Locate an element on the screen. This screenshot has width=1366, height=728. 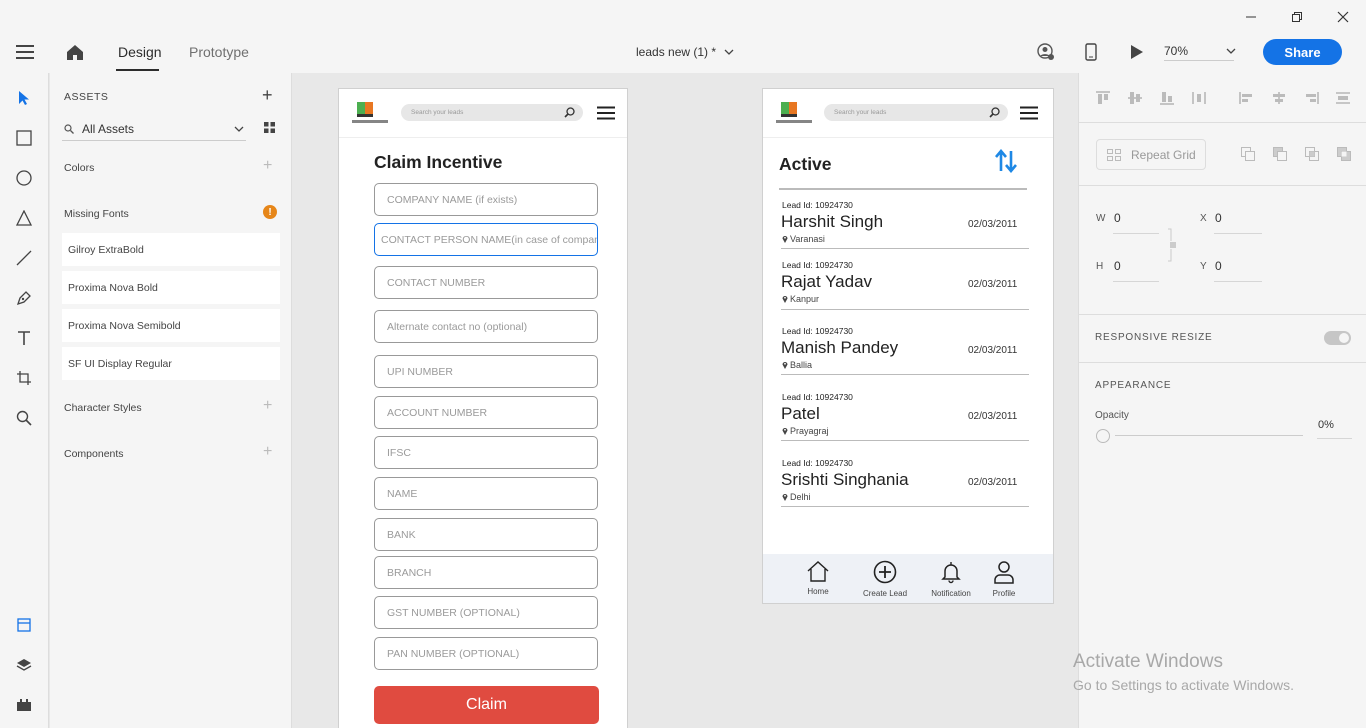
contact-person-field: CONTACT PERSON NAME(in case of company) is located at coordinates (486, 239).